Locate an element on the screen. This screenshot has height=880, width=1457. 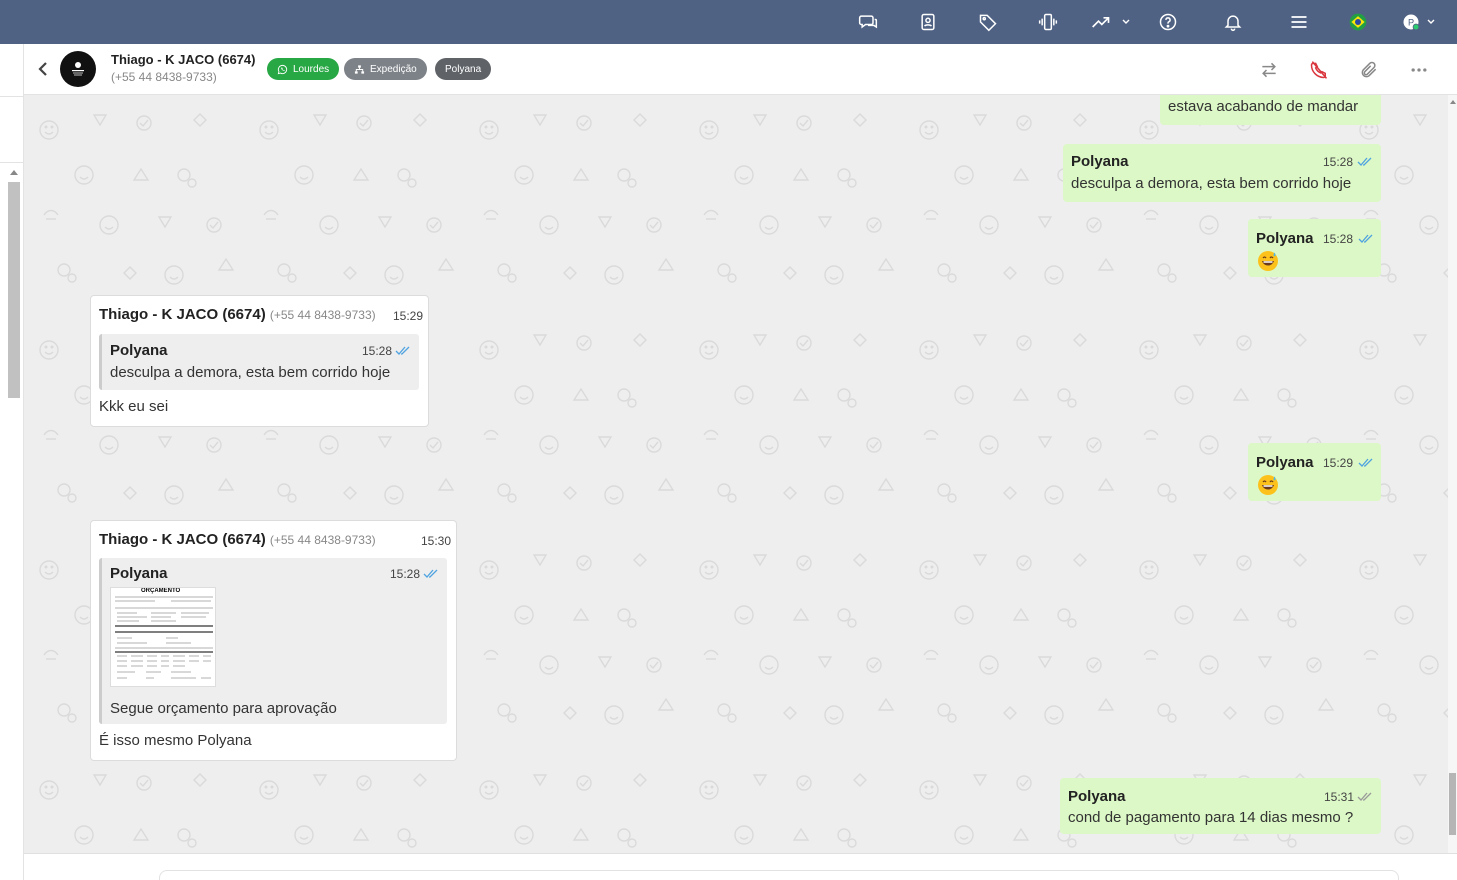
company-logo-icon is located at coordinates (78, 69).